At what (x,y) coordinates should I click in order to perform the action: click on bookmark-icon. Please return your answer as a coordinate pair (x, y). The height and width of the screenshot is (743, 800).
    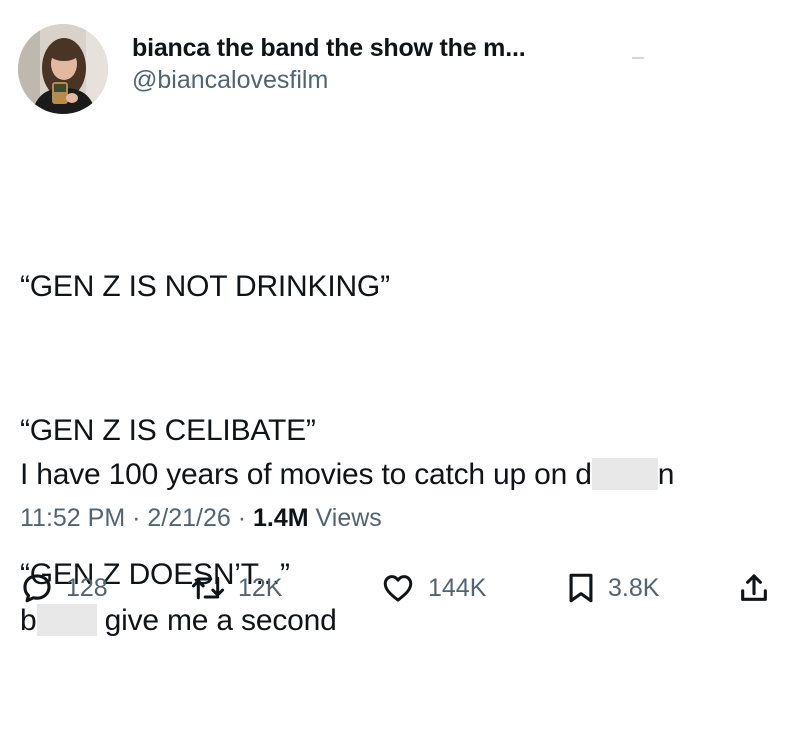
    Looking at the image, I should click on (581, 588).